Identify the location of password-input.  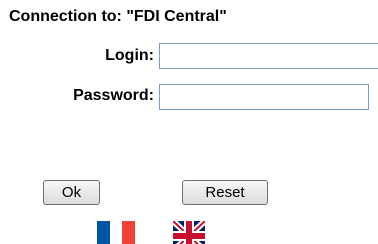
(264, 97).